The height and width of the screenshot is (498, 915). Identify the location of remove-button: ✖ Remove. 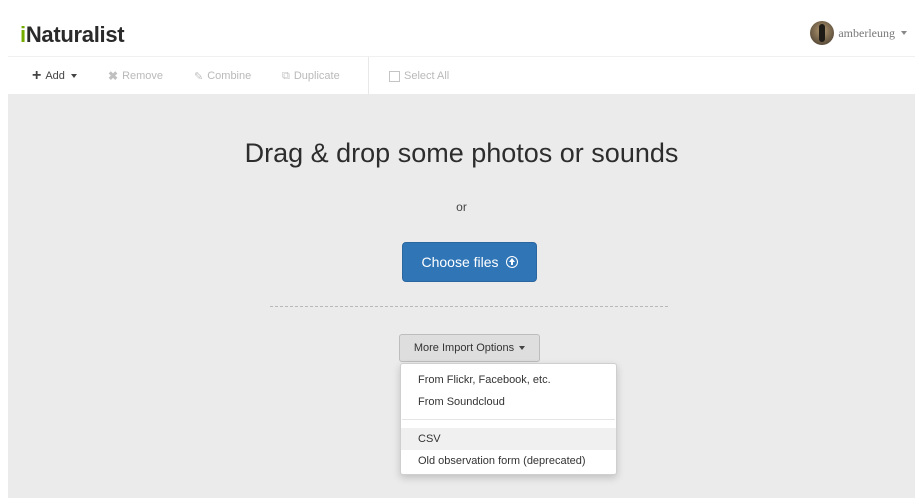
(135, 76).